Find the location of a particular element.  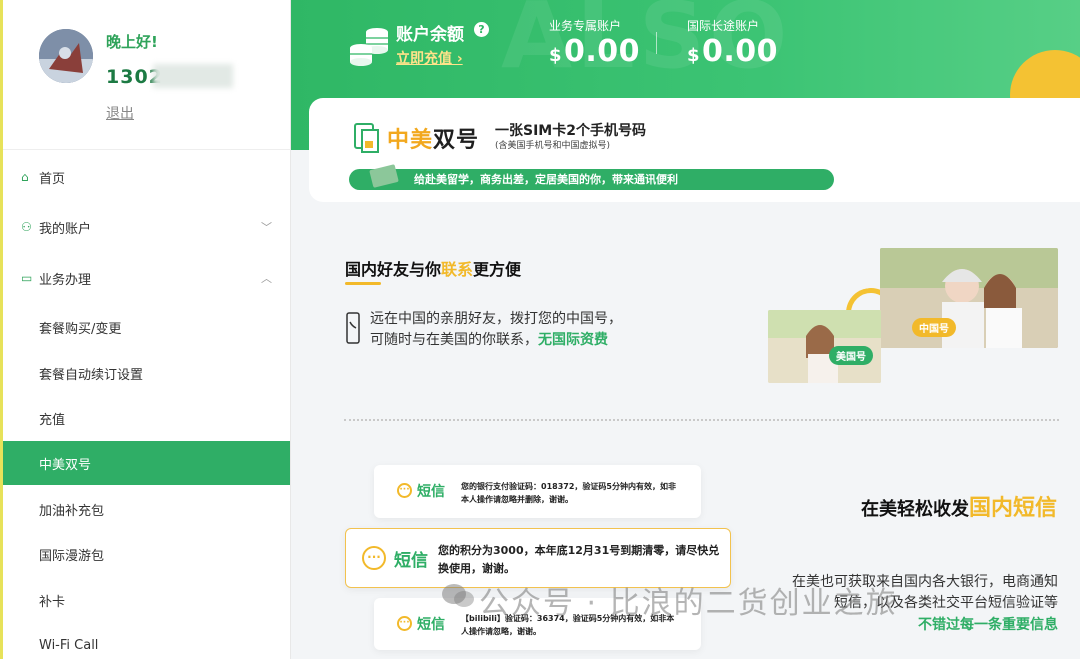

woman-photo: 美国号 is located at coordinates (824, 346).